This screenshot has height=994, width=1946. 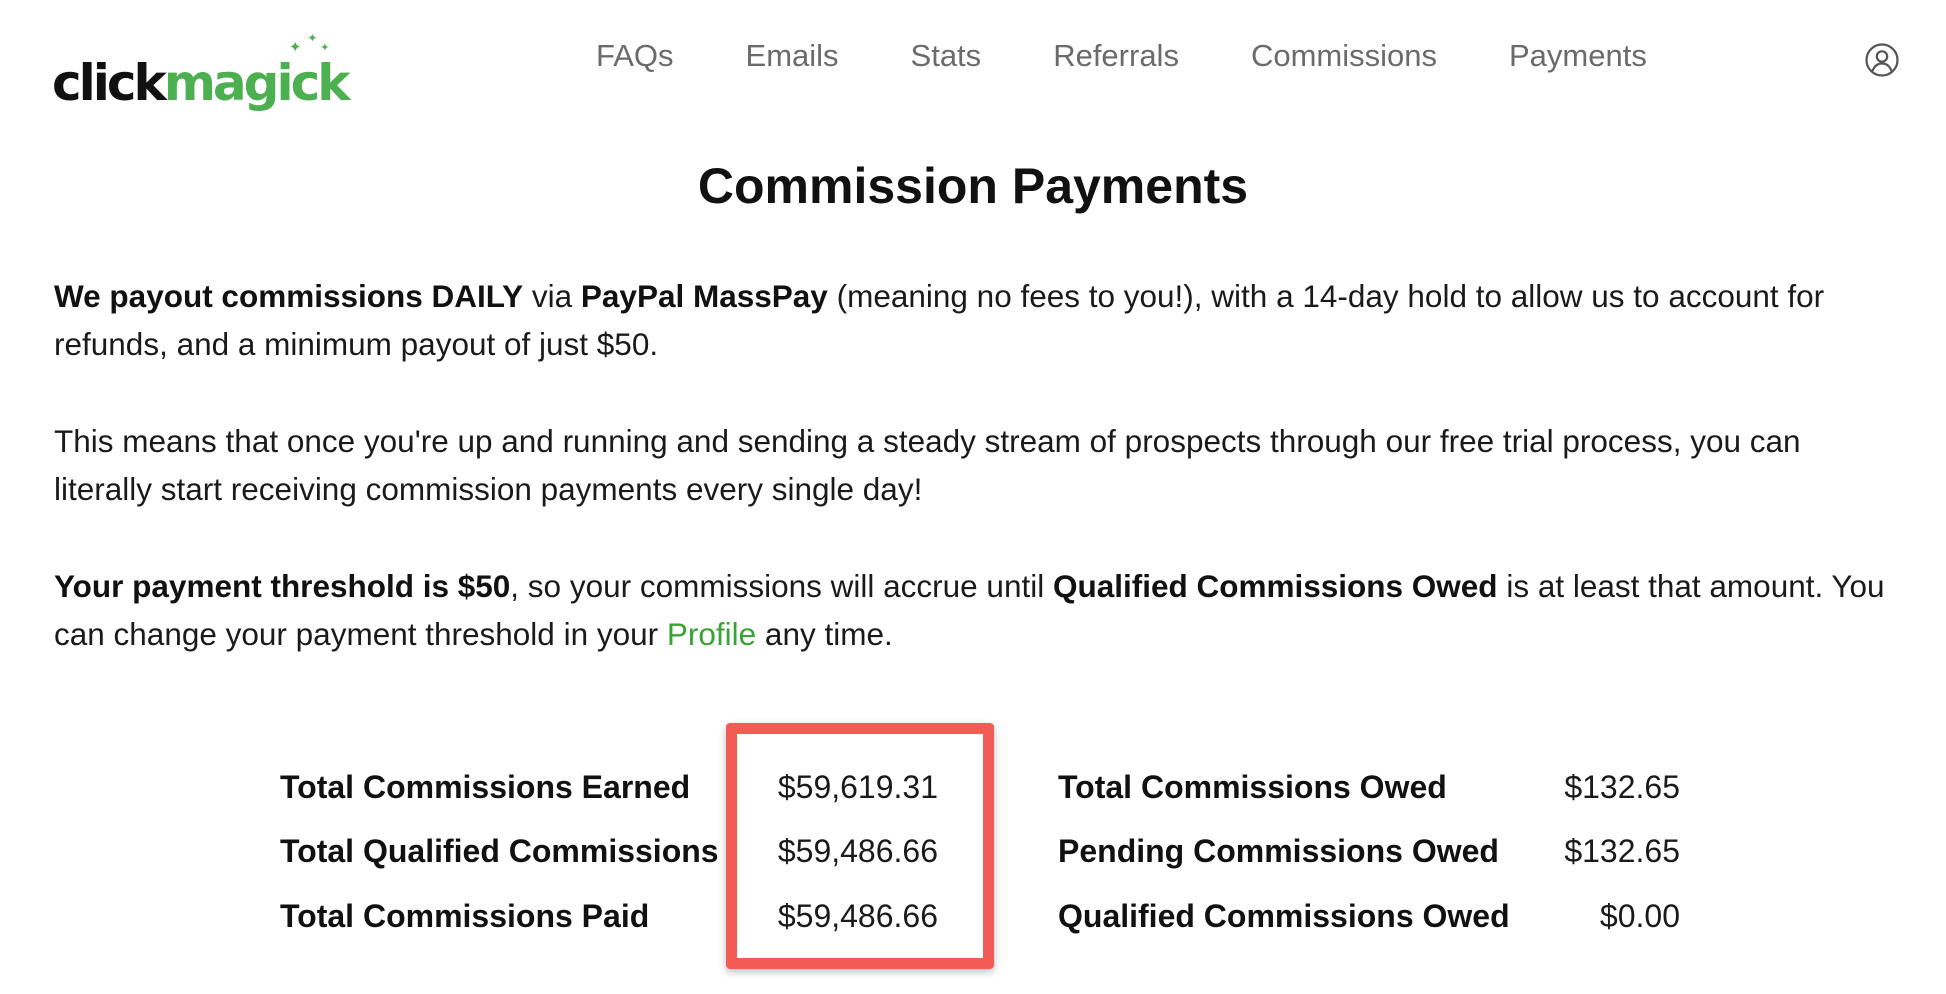 I want to click on stat-label-pending-owed: Pending Commissions Owed, so click(x=1278, y=851).